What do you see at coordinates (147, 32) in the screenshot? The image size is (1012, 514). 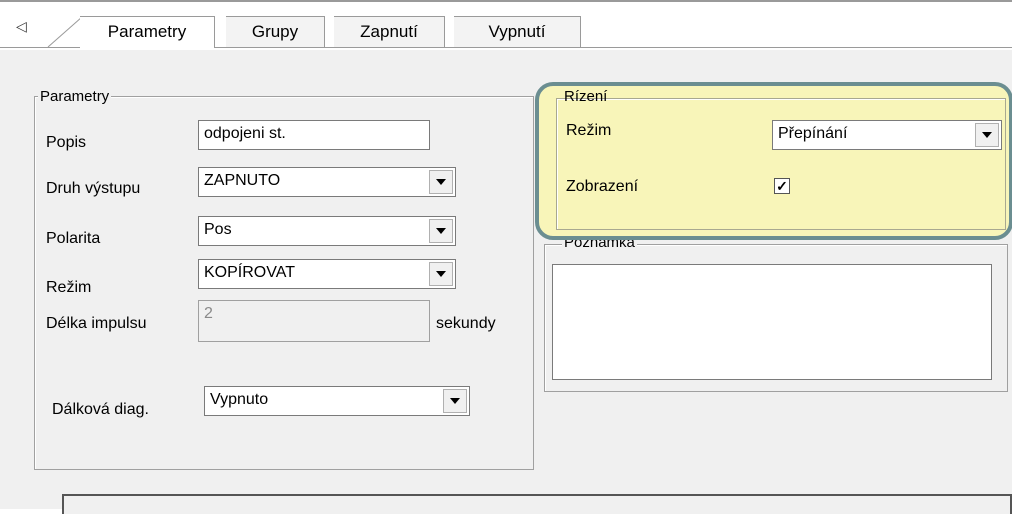 I see `tab-parametry: Parametry` at bounding box center [147, 32].